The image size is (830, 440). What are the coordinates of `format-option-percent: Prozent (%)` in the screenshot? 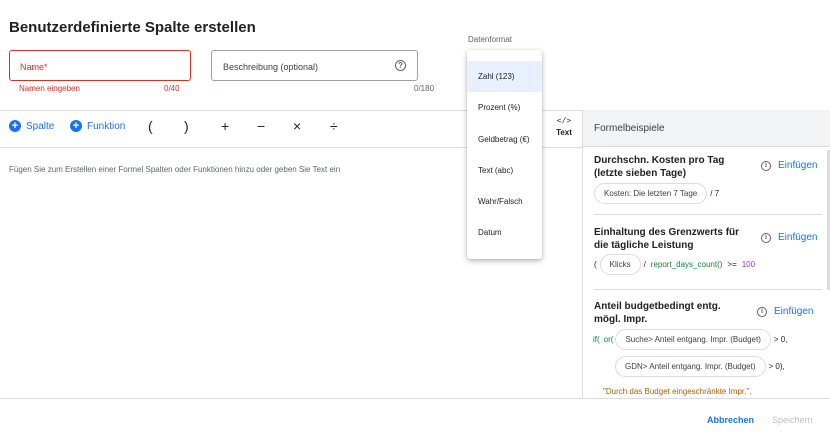 It's located at (504, 107).